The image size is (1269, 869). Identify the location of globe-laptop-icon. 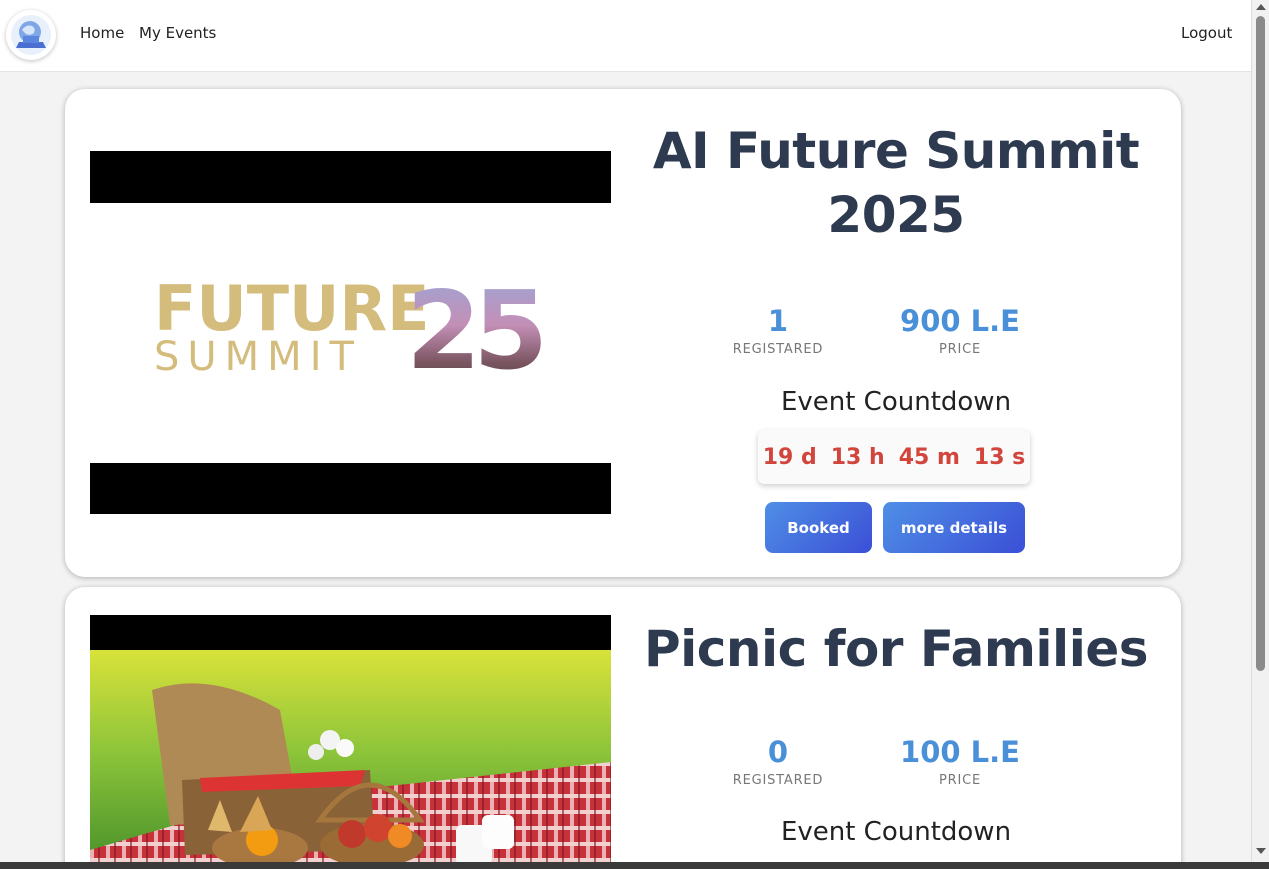
(31, 35).